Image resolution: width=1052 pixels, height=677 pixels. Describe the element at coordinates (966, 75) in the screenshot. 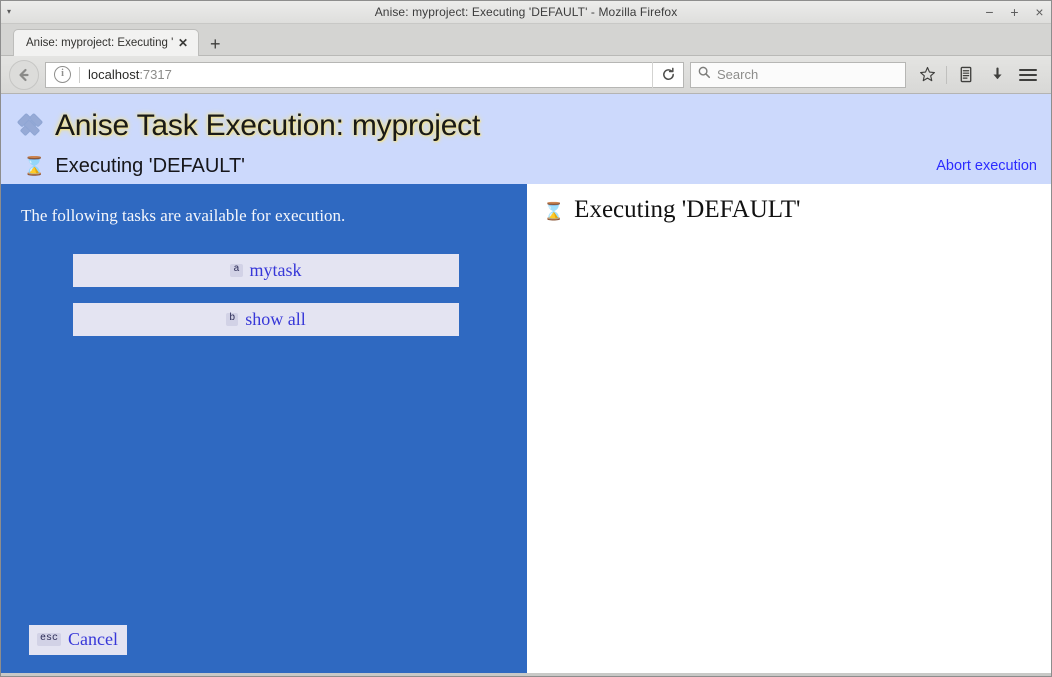

I see `library-icon` at that location.